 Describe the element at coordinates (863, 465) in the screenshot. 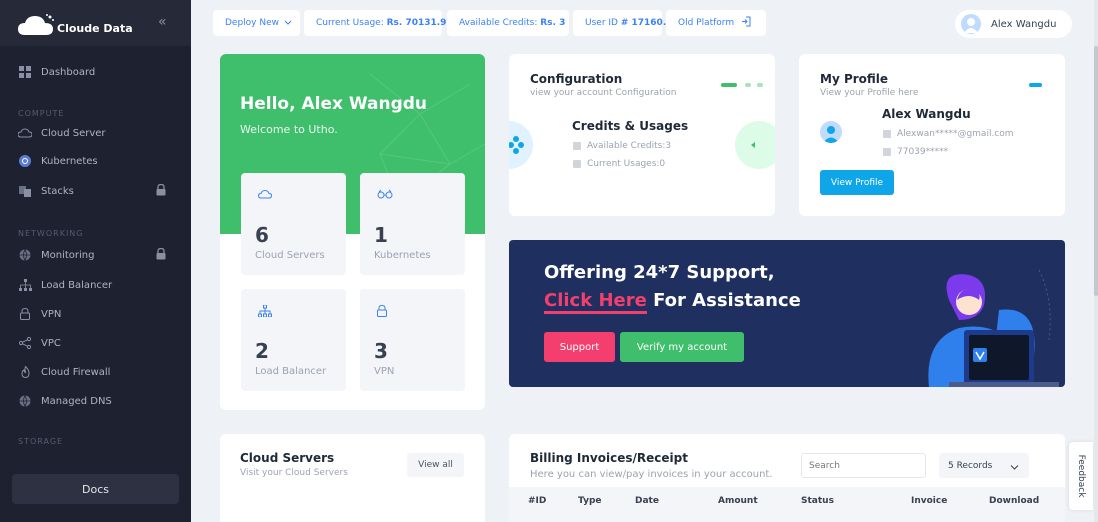

I see `search-input` at that location.